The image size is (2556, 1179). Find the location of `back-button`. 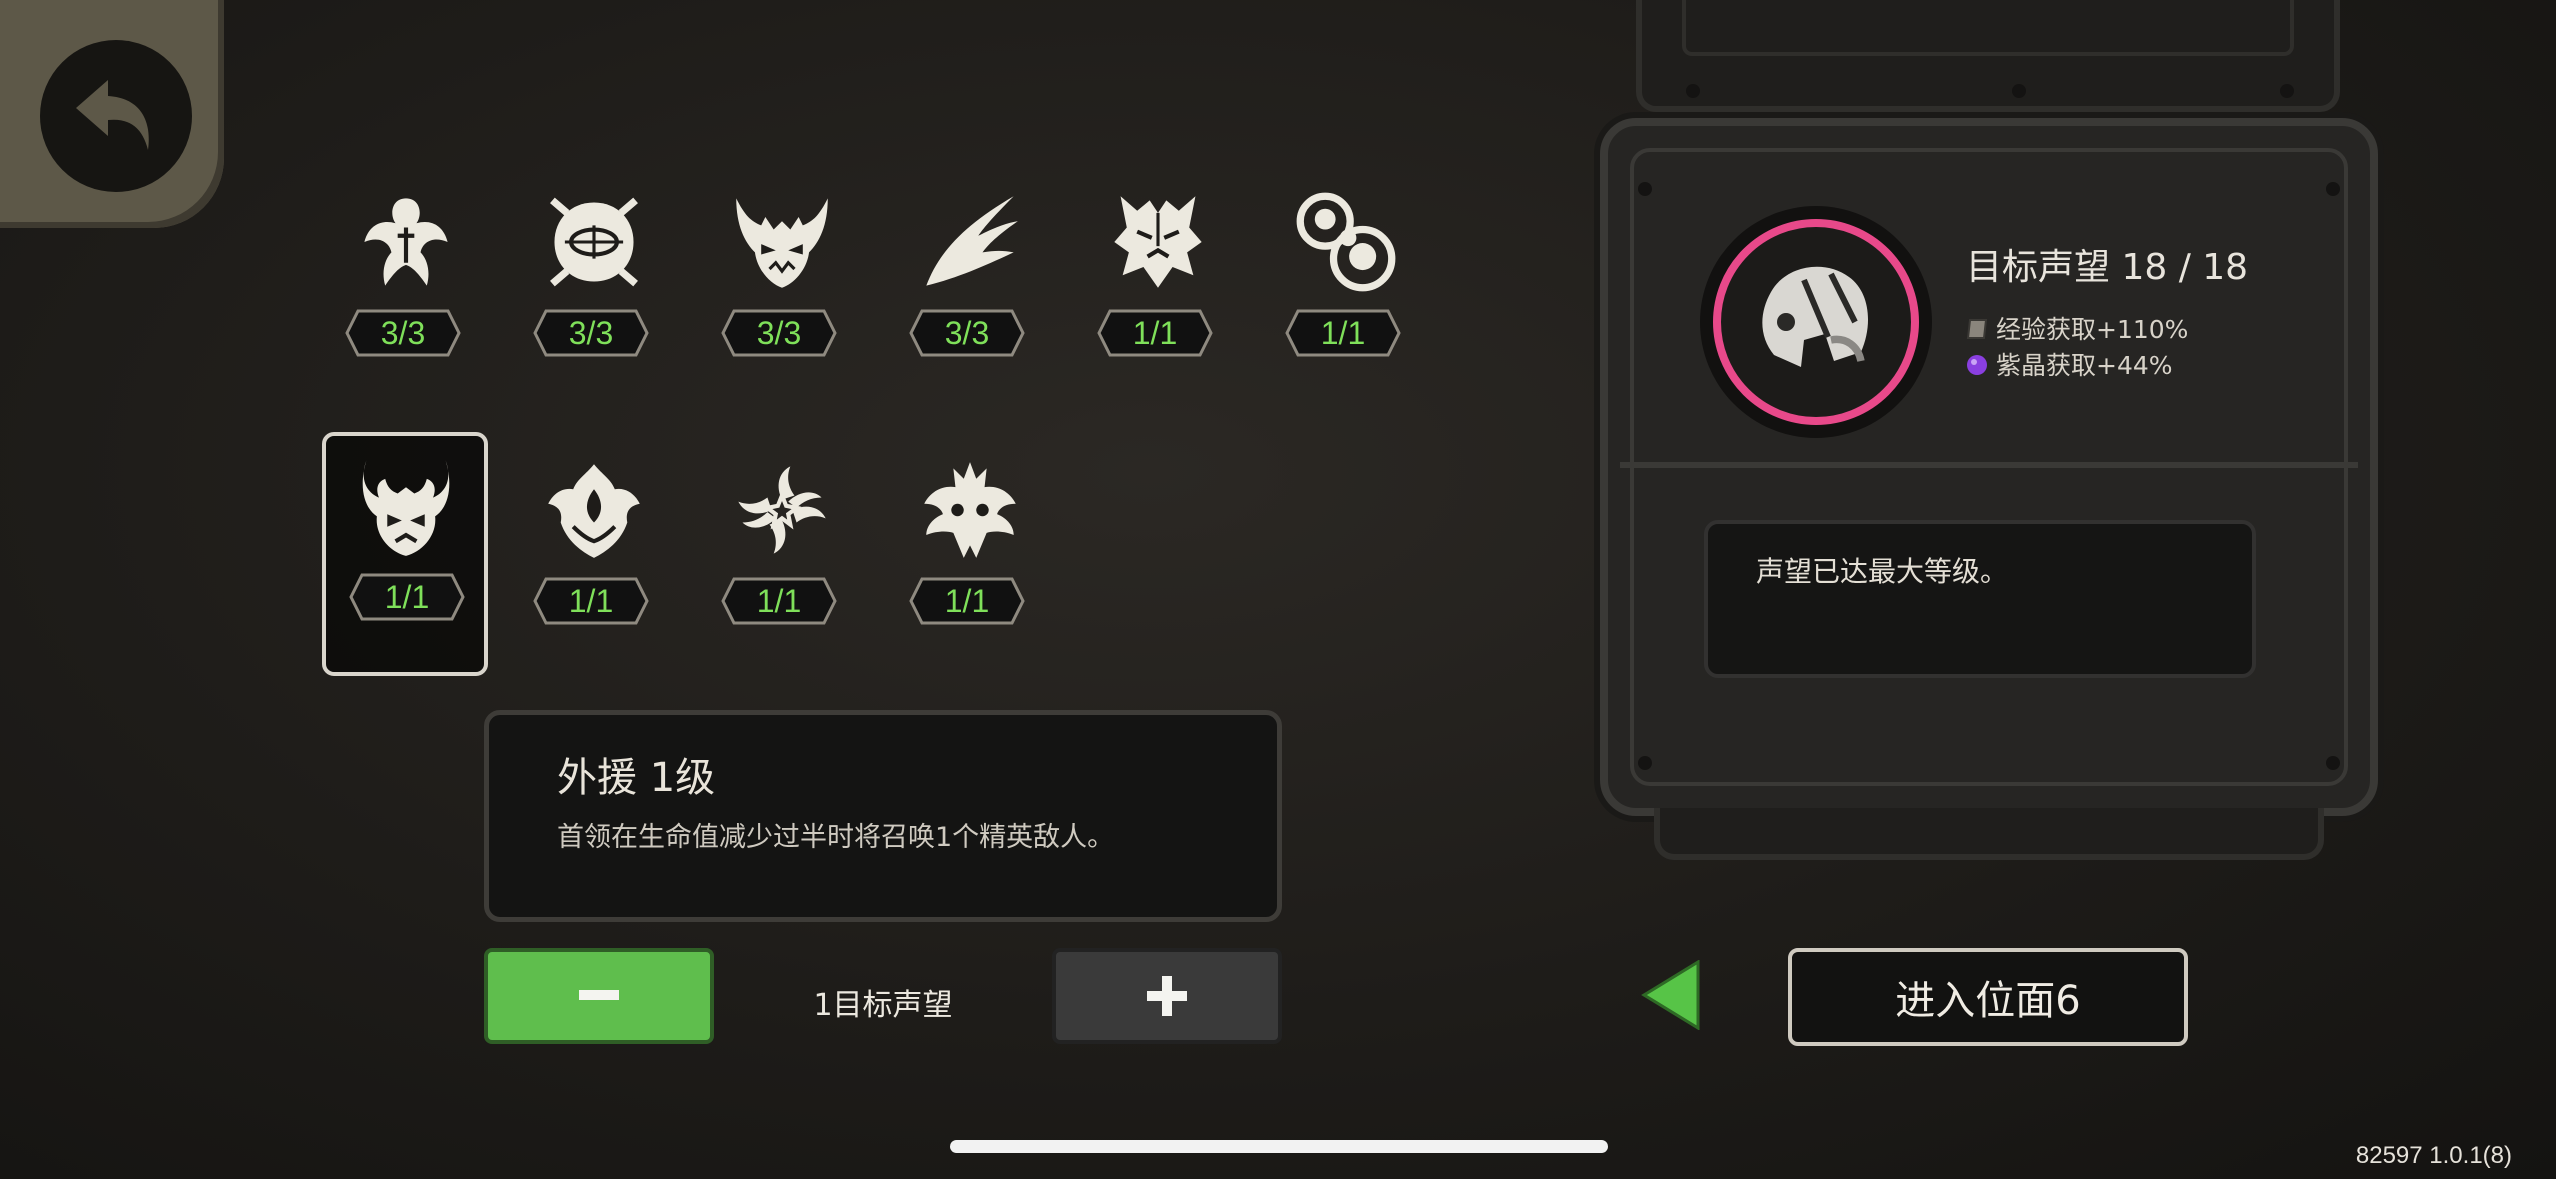

back-button is located at coordinates (112, 114).